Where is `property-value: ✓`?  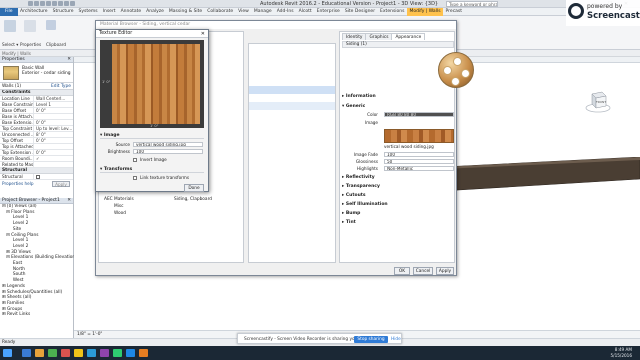
property-value: ✓ is located at coordinates (53, 158).